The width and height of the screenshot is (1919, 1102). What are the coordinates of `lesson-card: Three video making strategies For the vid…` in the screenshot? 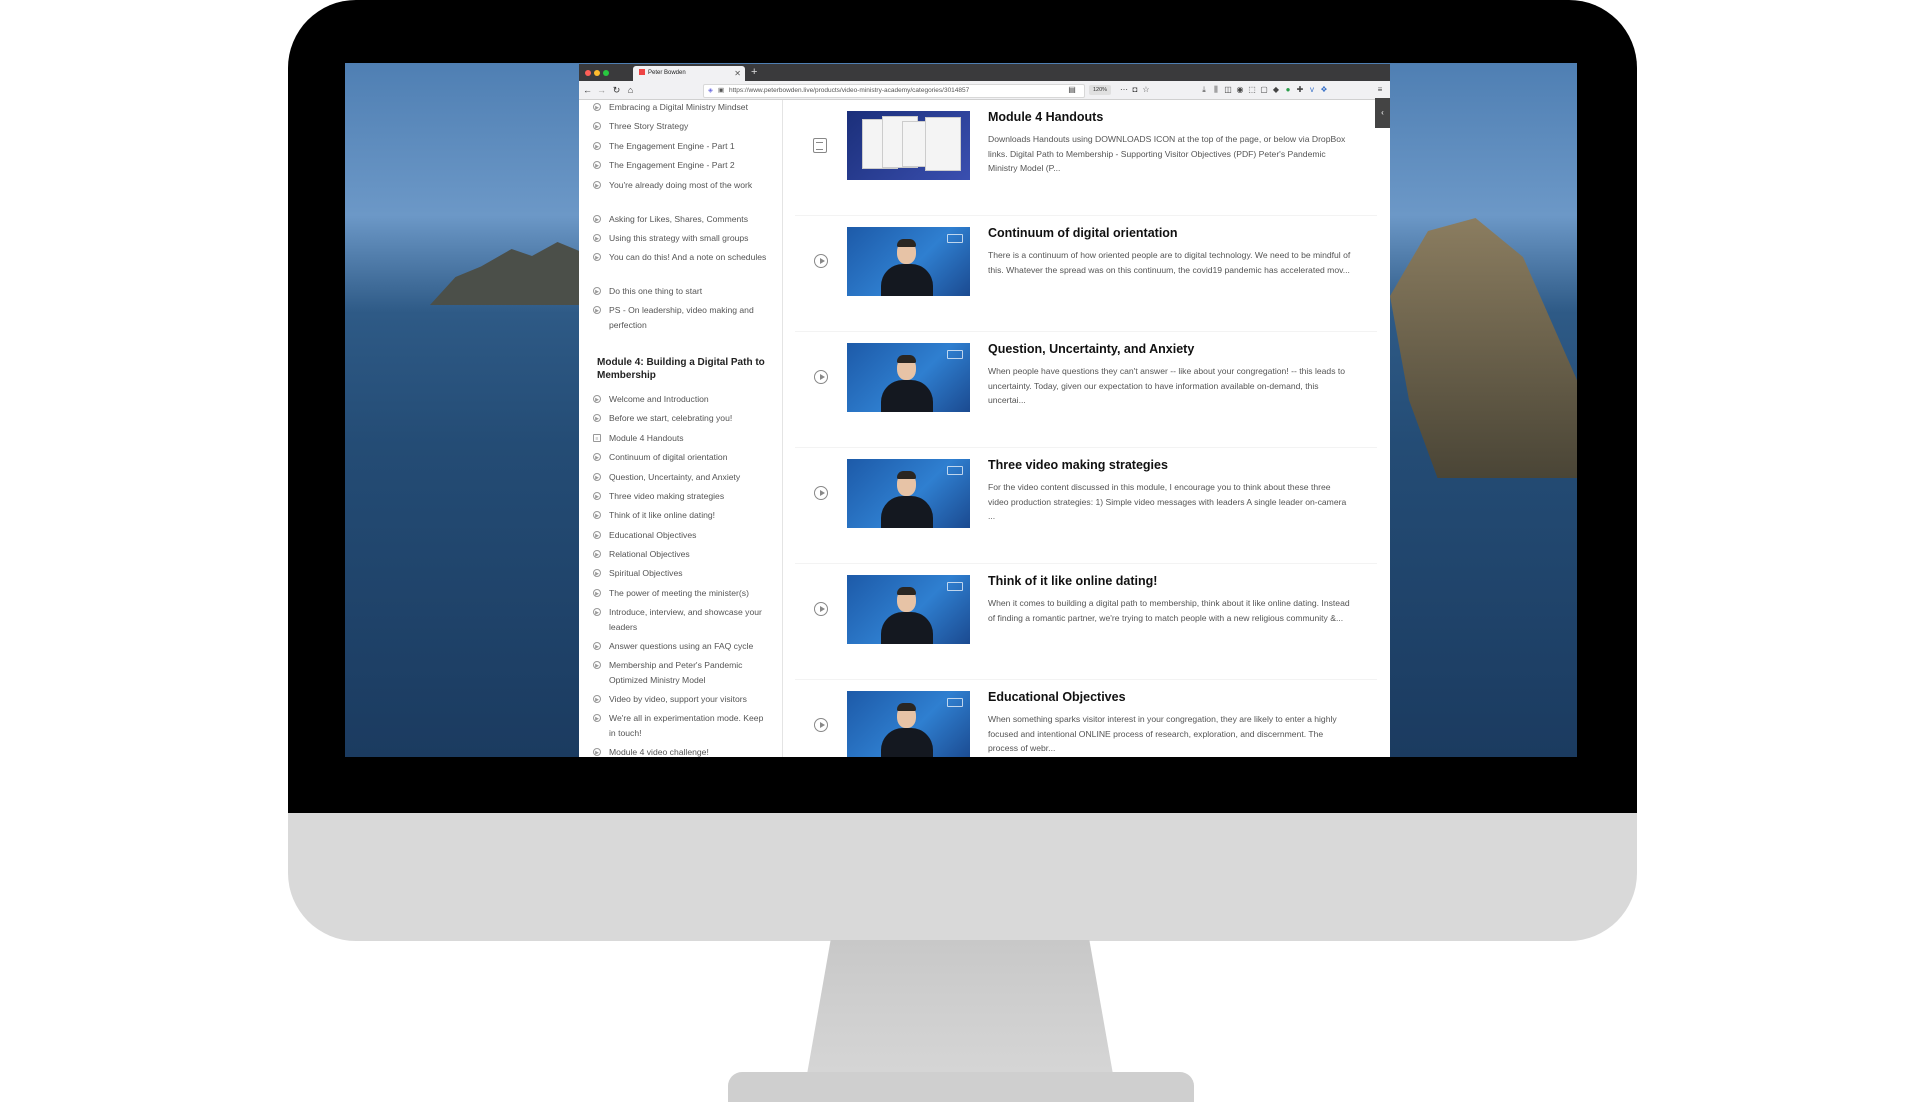 It's located at (1086, 505).